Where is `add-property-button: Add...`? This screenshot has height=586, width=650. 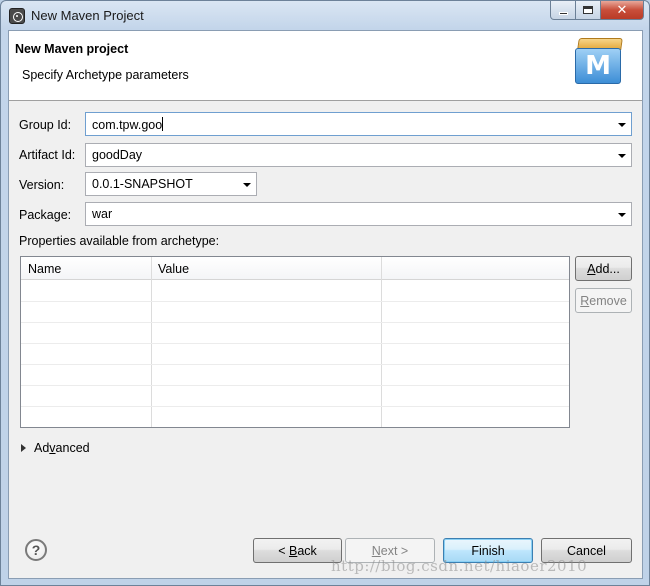
add-property-button: Add... is located at coordinates (603, 268).